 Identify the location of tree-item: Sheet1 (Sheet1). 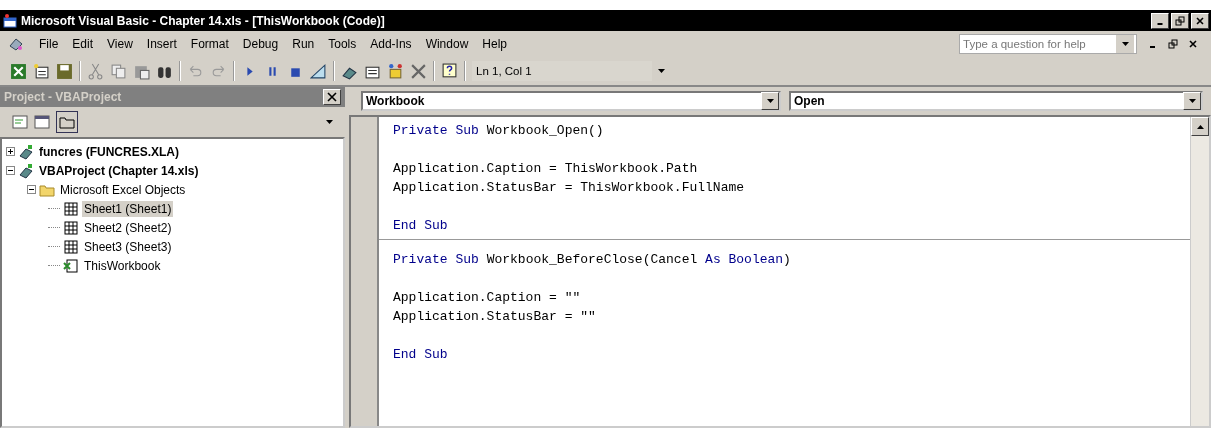
(128, 208).